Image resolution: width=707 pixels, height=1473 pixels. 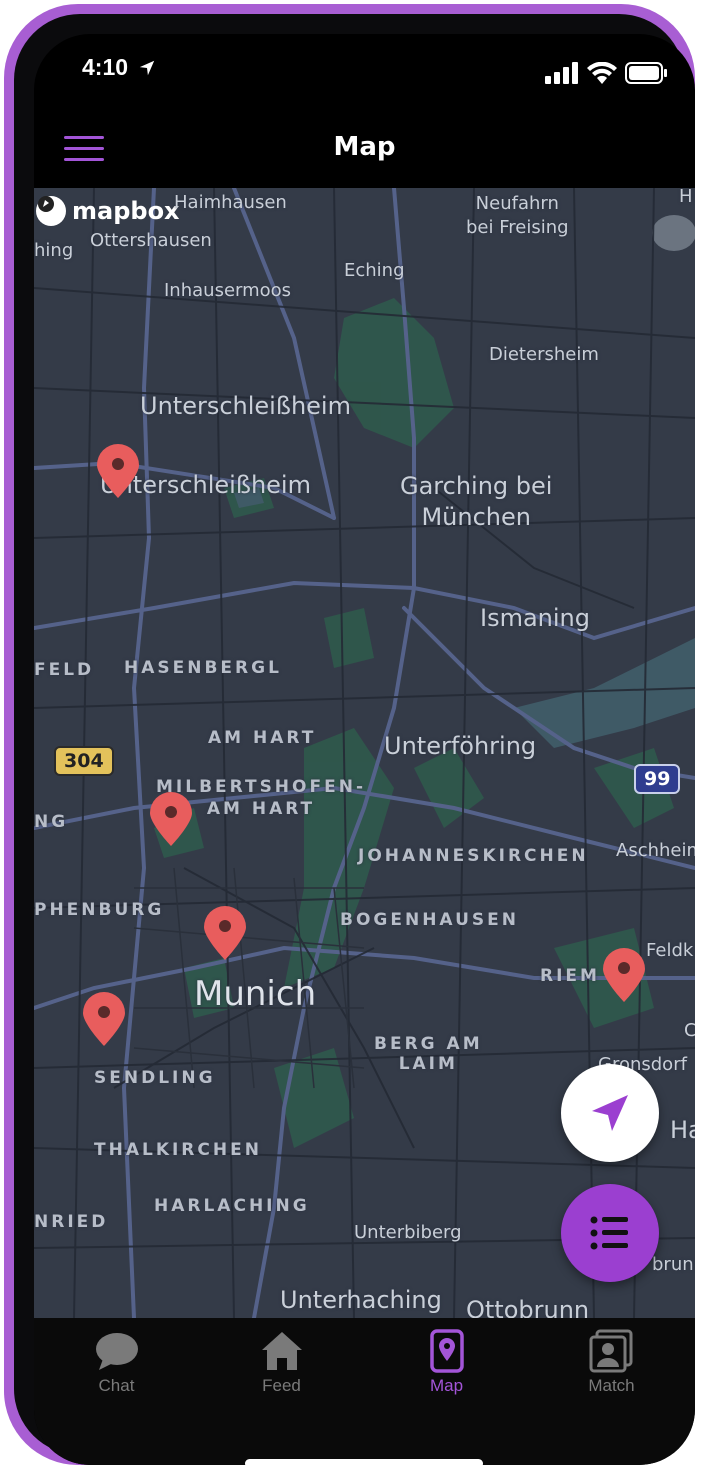 What do you see at coordinates (611, 1351) in the screenshot?
I see `contact-card-icon` at bounding box center [611, 1351].